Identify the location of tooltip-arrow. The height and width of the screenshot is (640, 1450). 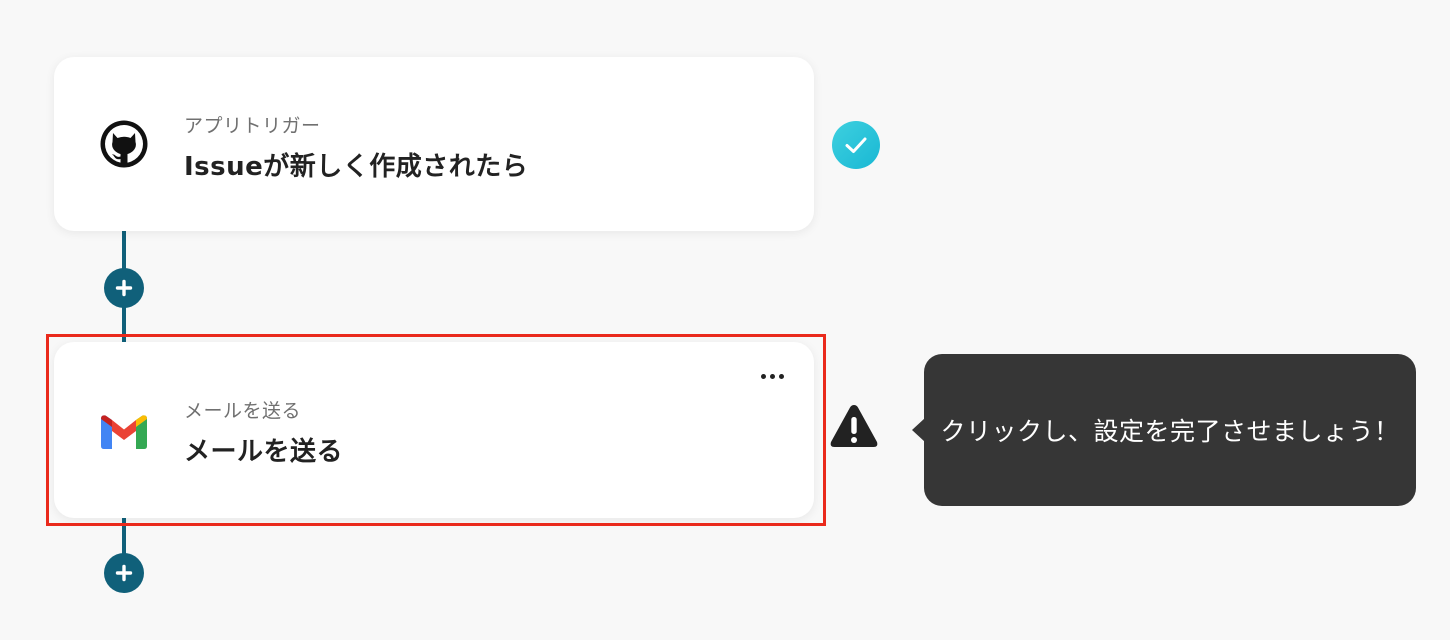
(918, 430).